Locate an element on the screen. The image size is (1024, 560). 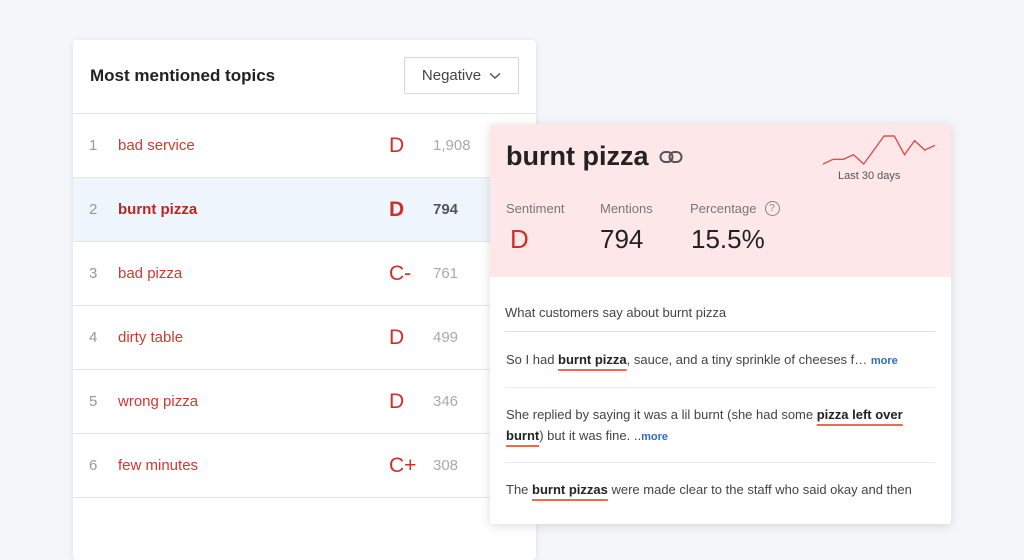
topic-count: 308 is located at coordinates (446, 465).